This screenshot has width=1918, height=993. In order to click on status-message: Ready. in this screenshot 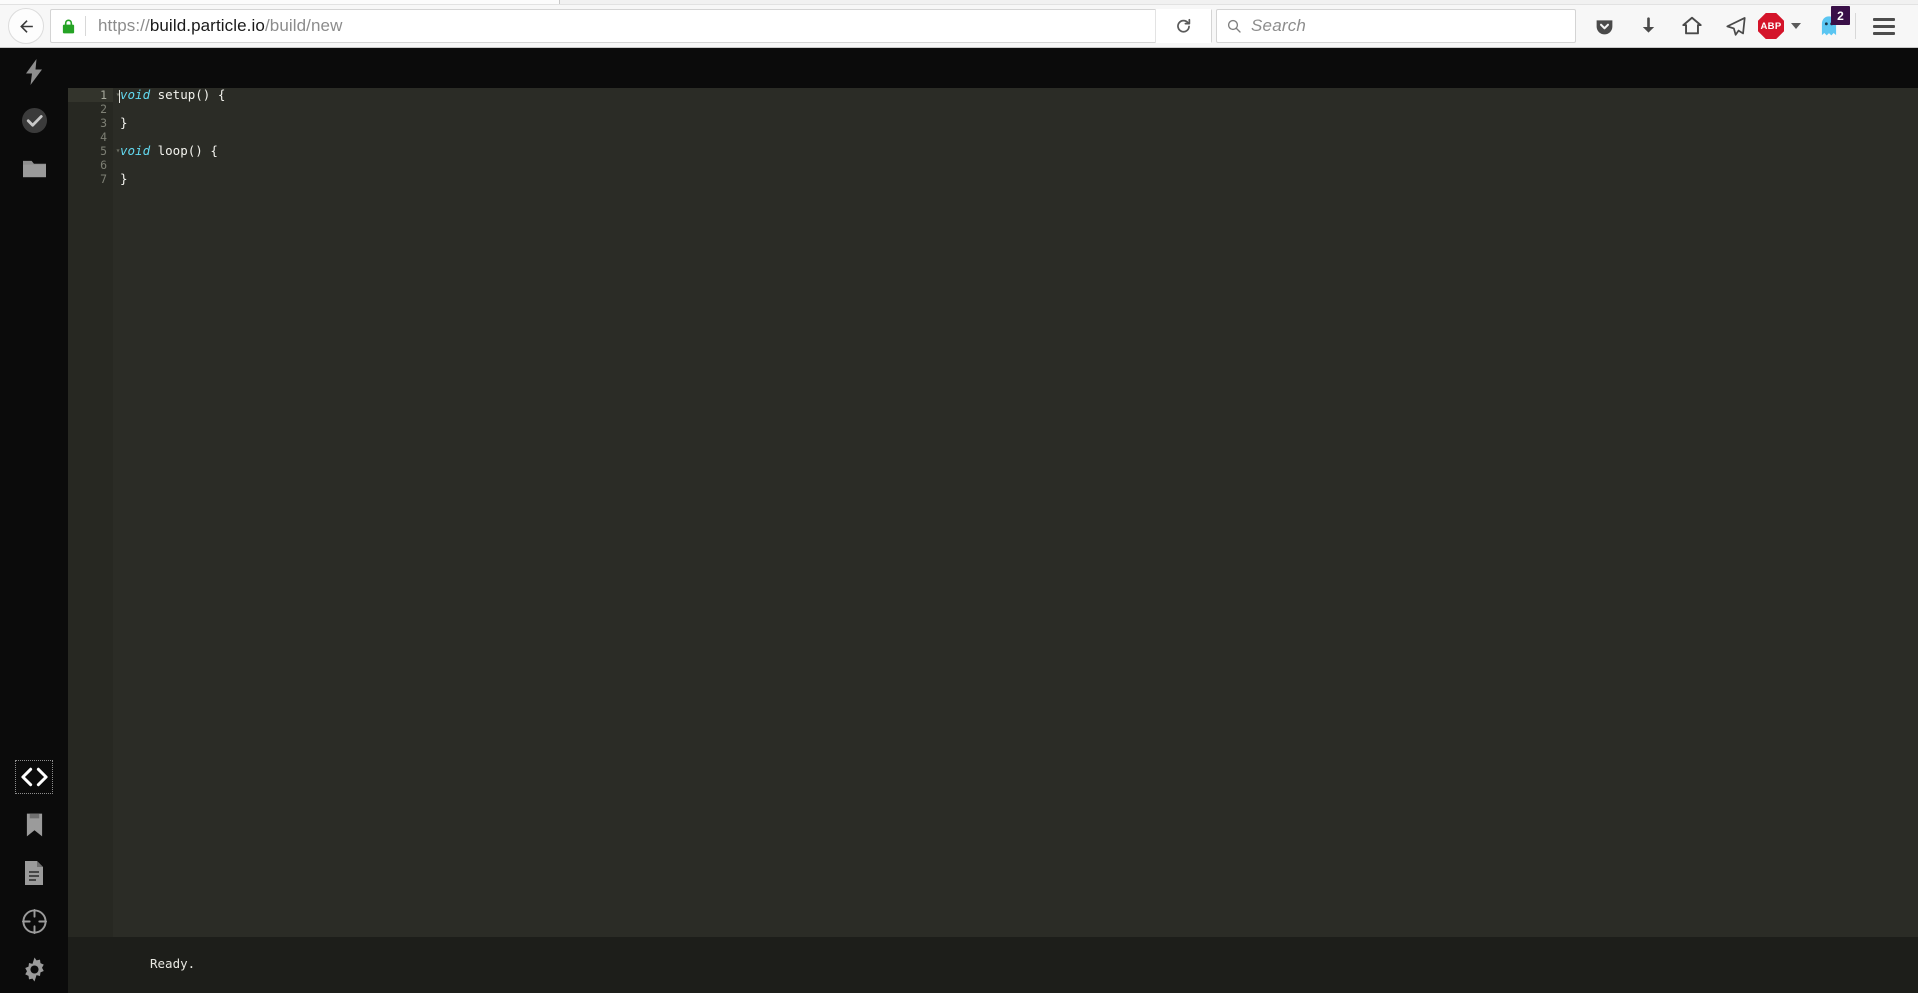, I will do `click(173, 963)`.